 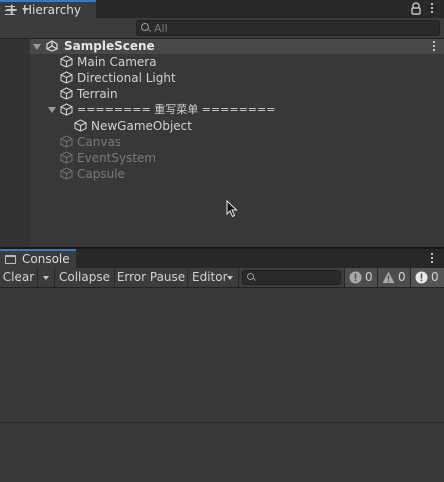 What do you see at coordinates (435, 277) in the screenshot?
I see `error-count: 0` at bounding box center [435, 277].